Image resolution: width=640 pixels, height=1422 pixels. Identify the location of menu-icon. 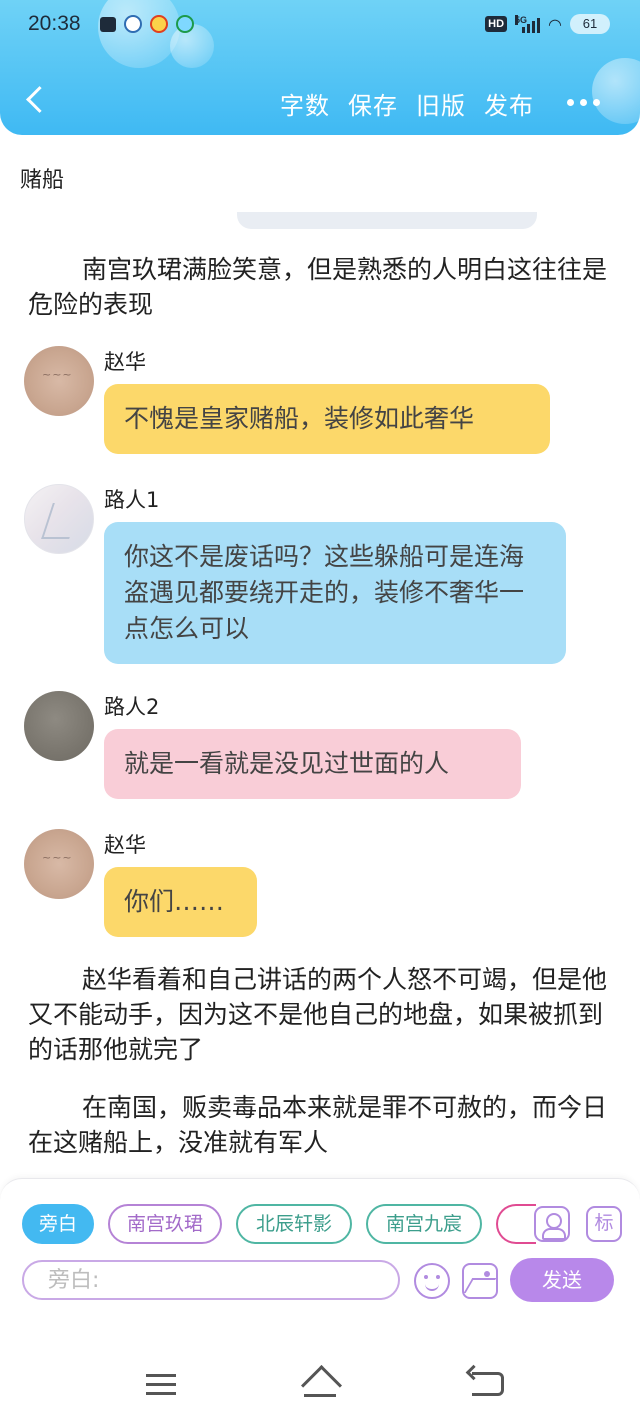
(161, 1385).